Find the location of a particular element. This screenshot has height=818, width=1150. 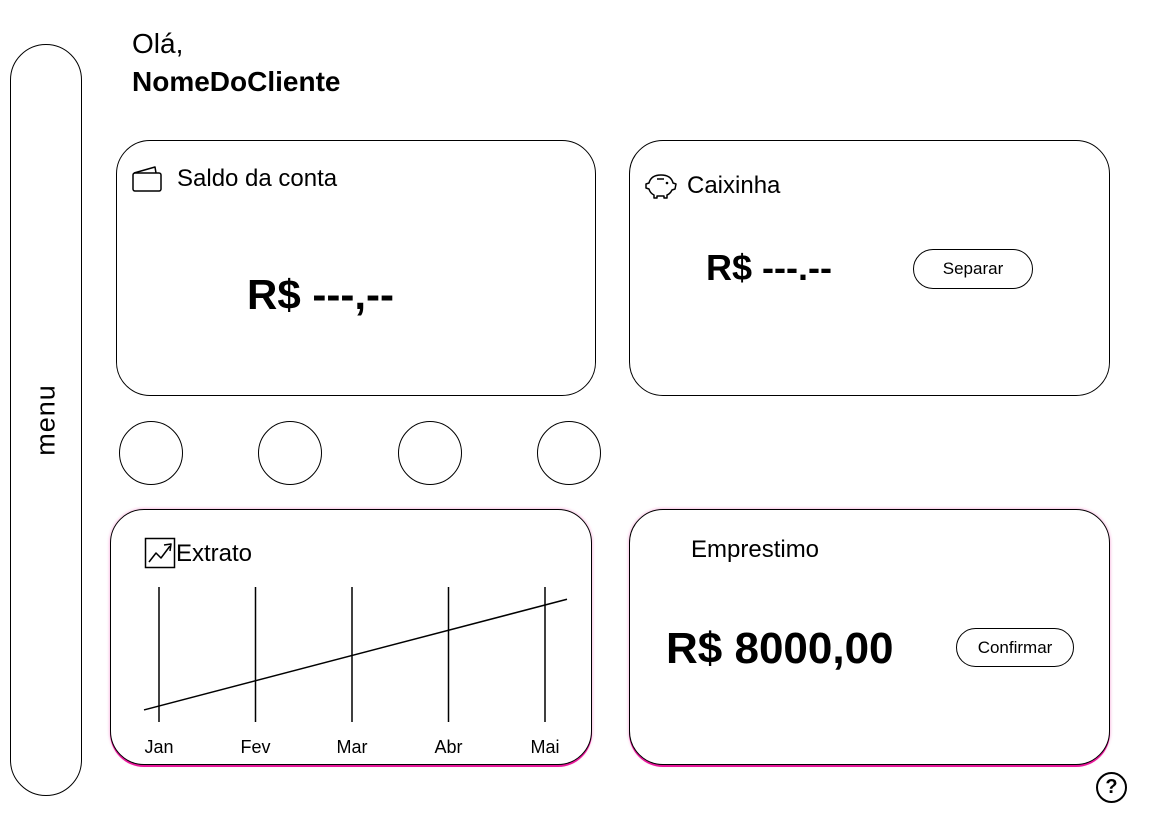

account-balance-card: Saldo da conta R$ ---,-- is located at coordinates (356, 268).